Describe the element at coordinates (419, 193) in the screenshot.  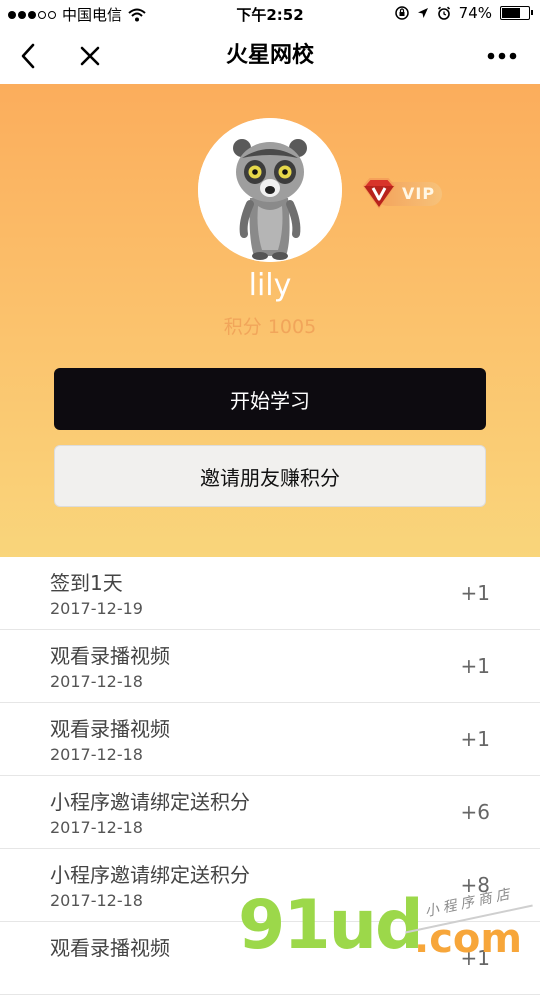
I see `vip-label: VIP` at that location.